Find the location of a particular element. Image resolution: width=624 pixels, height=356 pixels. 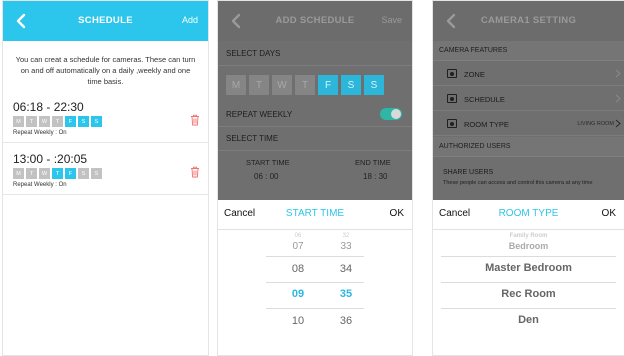

page-title: CAMERA1 SETTING is located at coordinates (528, 20).